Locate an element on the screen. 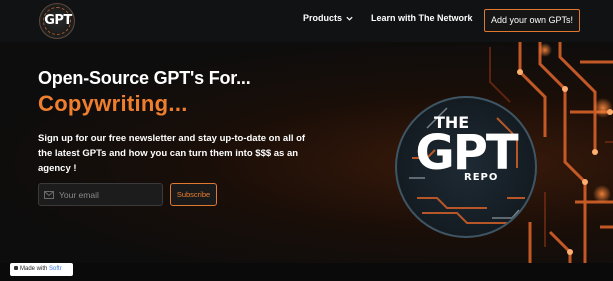 This screenshot has width=613, height=281. mail-icon is located at coordinates (49, 195).